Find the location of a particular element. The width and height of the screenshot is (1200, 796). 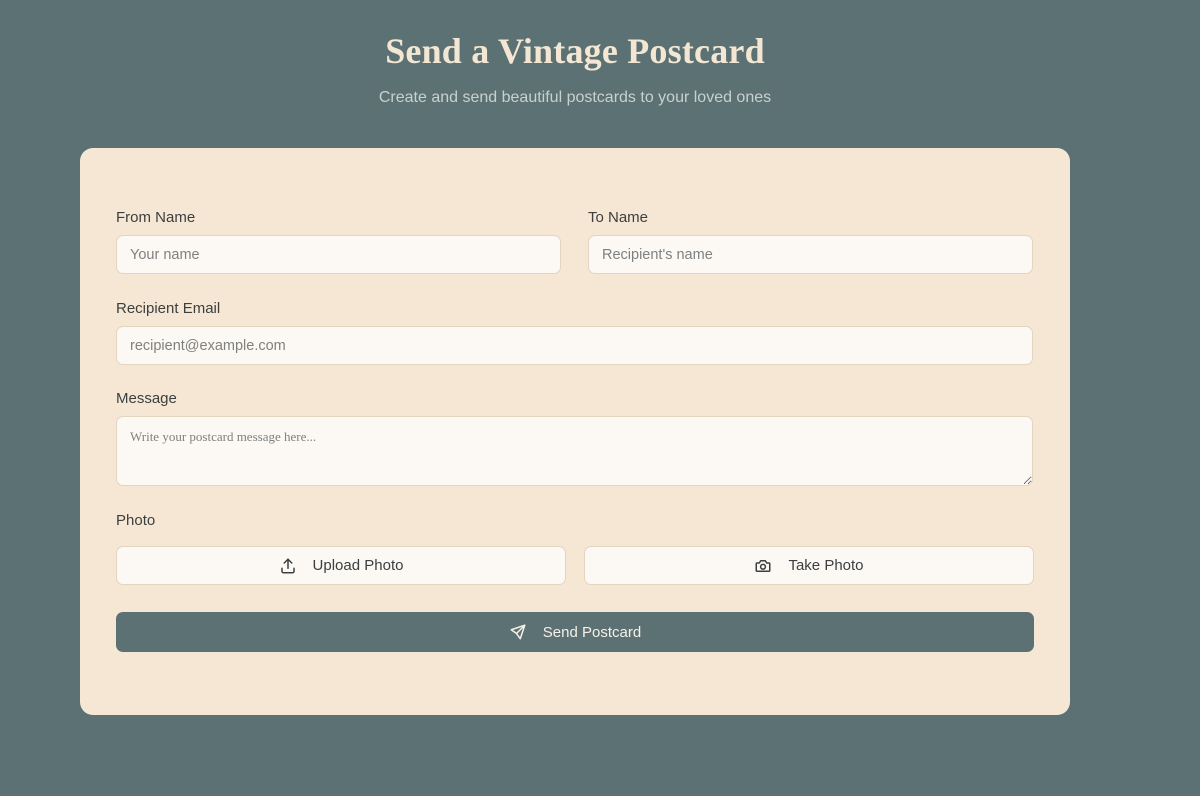

send-icon is located at coordinates (518, 632).